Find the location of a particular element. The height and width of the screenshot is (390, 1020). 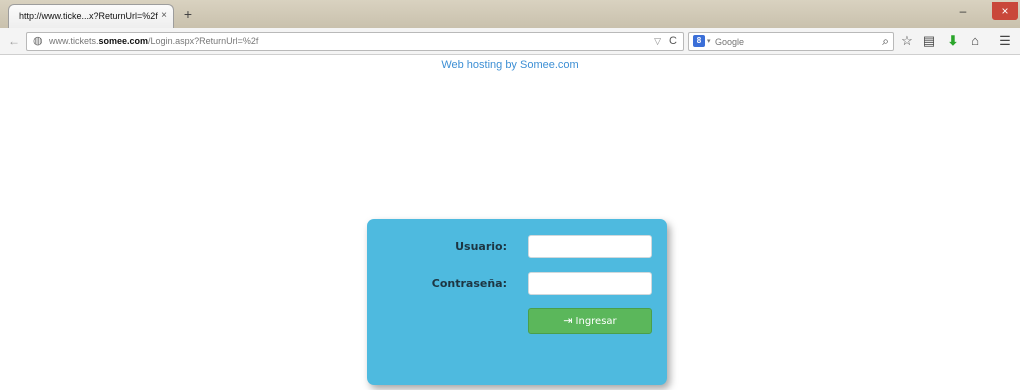

reload-icon: C is located at coordinates (673, 41).